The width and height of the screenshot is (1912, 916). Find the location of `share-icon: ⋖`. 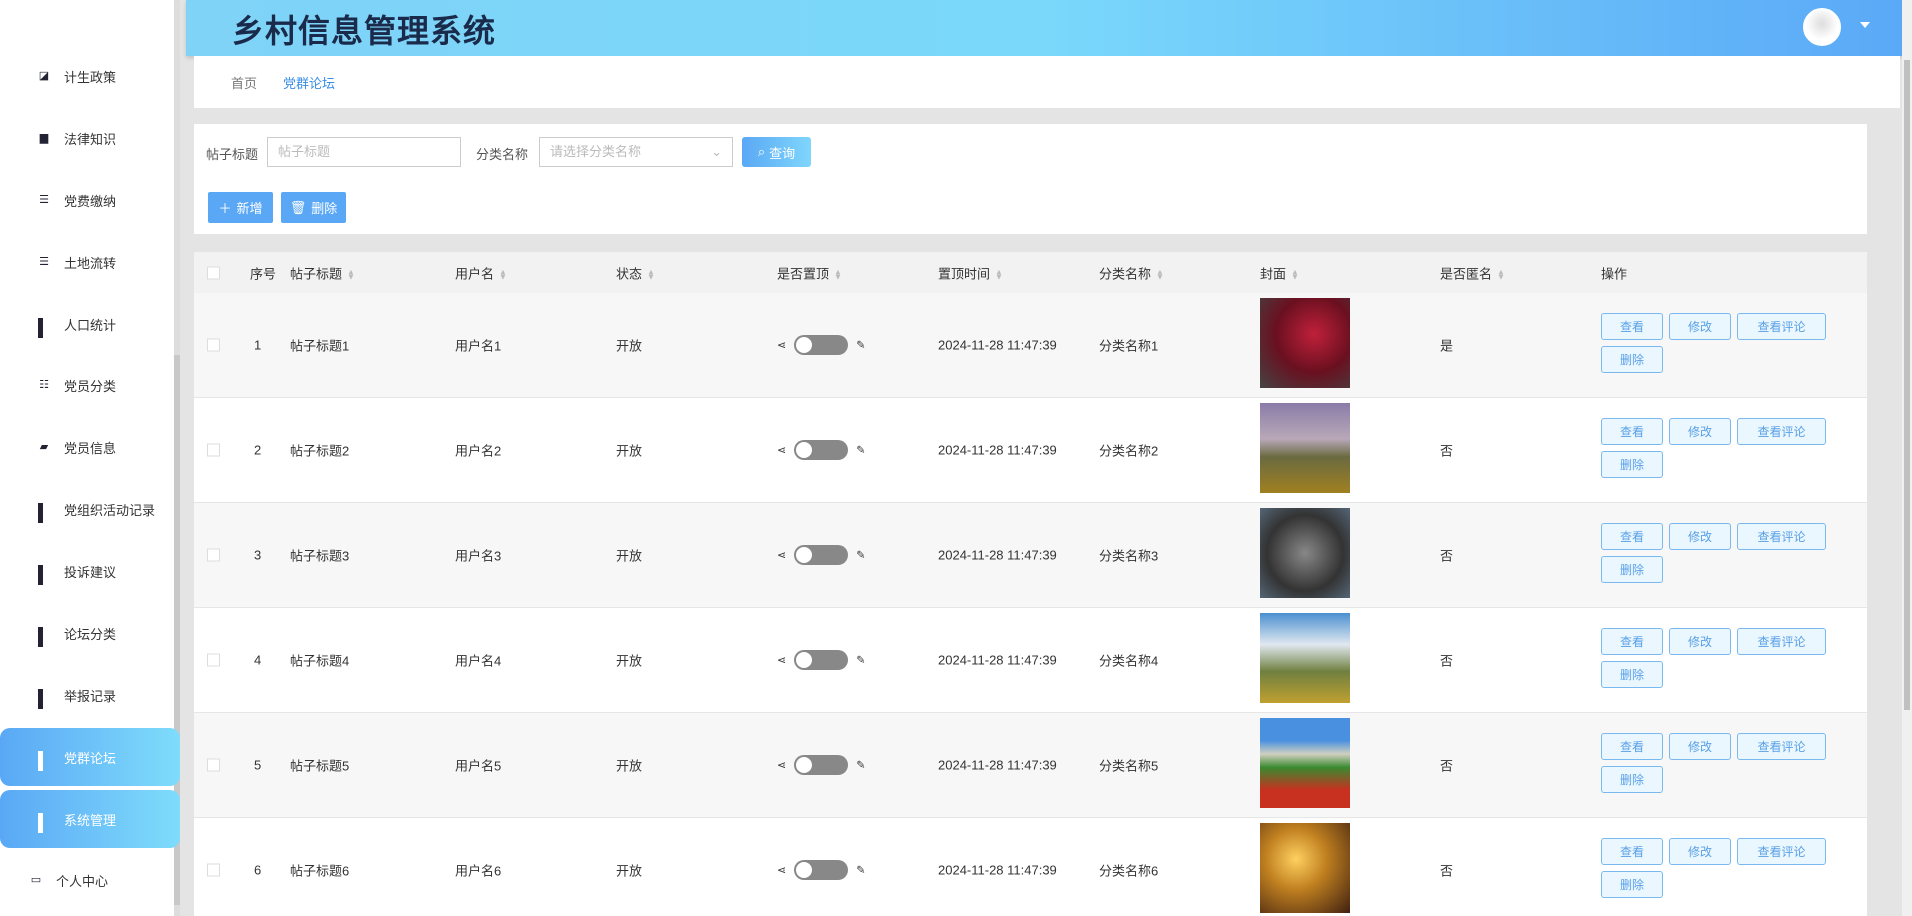

share-icon: ⋖ is located at coordinates (782, 555).